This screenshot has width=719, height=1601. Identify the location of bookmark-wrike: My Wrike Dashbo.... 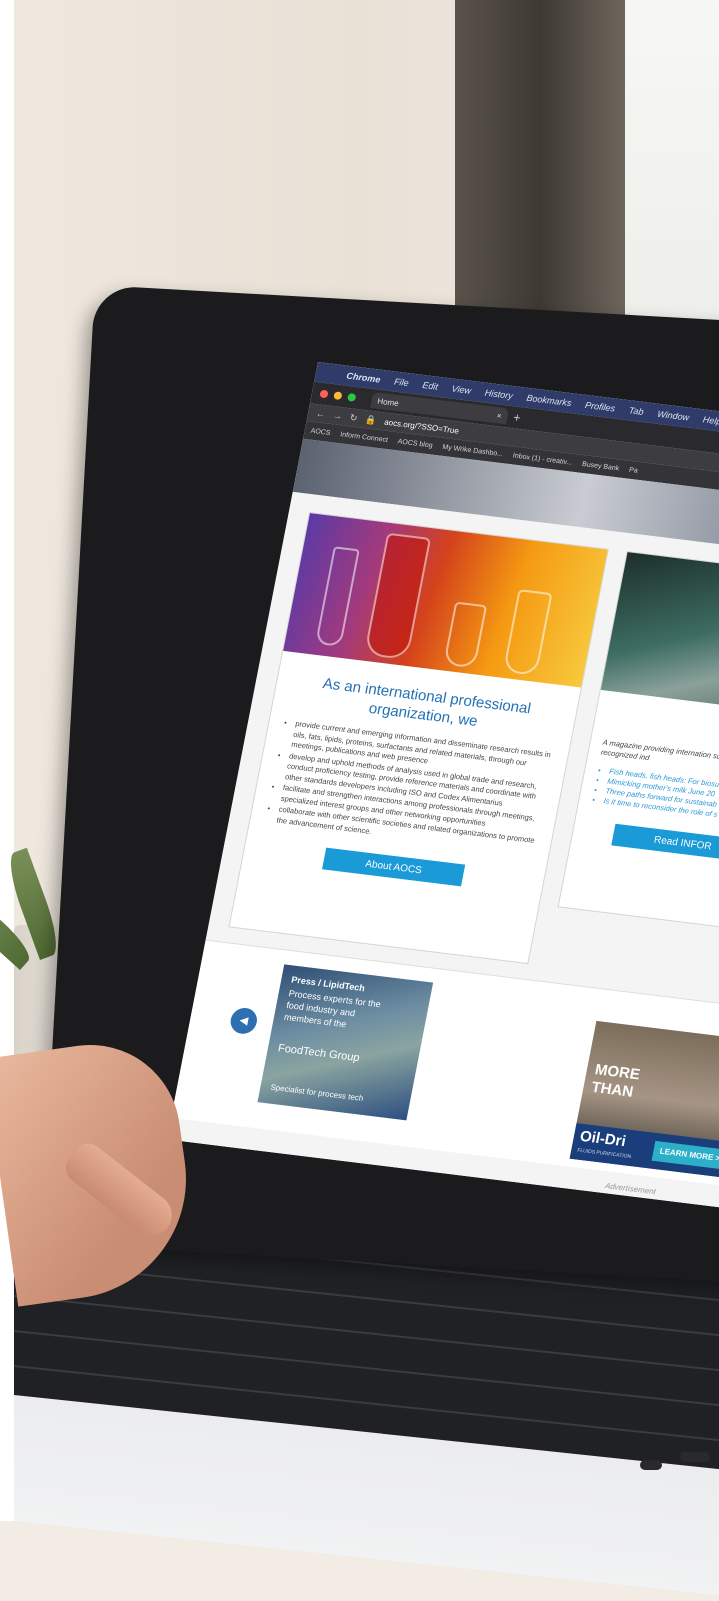
(473, 450).